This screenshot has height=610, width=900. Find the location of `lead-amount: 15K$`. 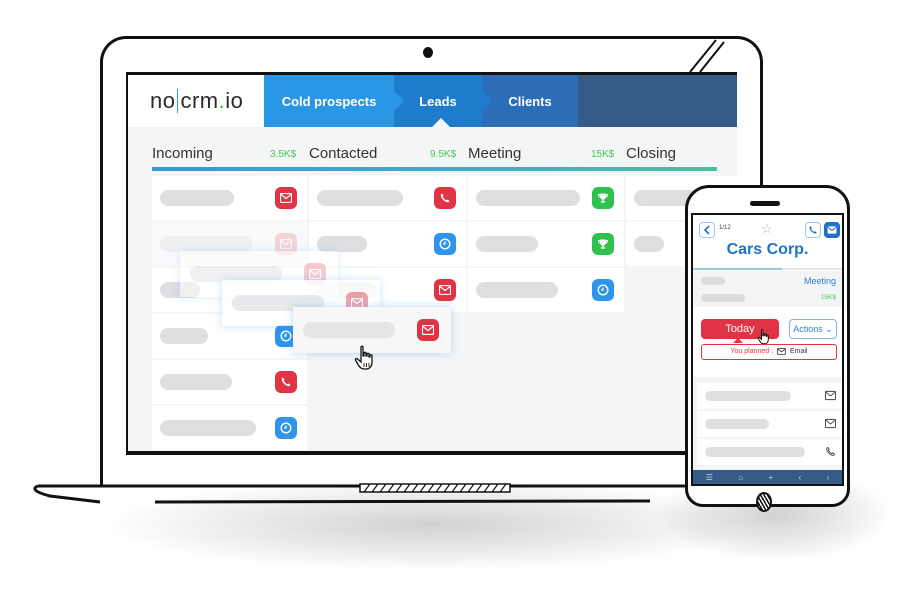

lead-amount: 15K$ is located at coordinates (828, 297).